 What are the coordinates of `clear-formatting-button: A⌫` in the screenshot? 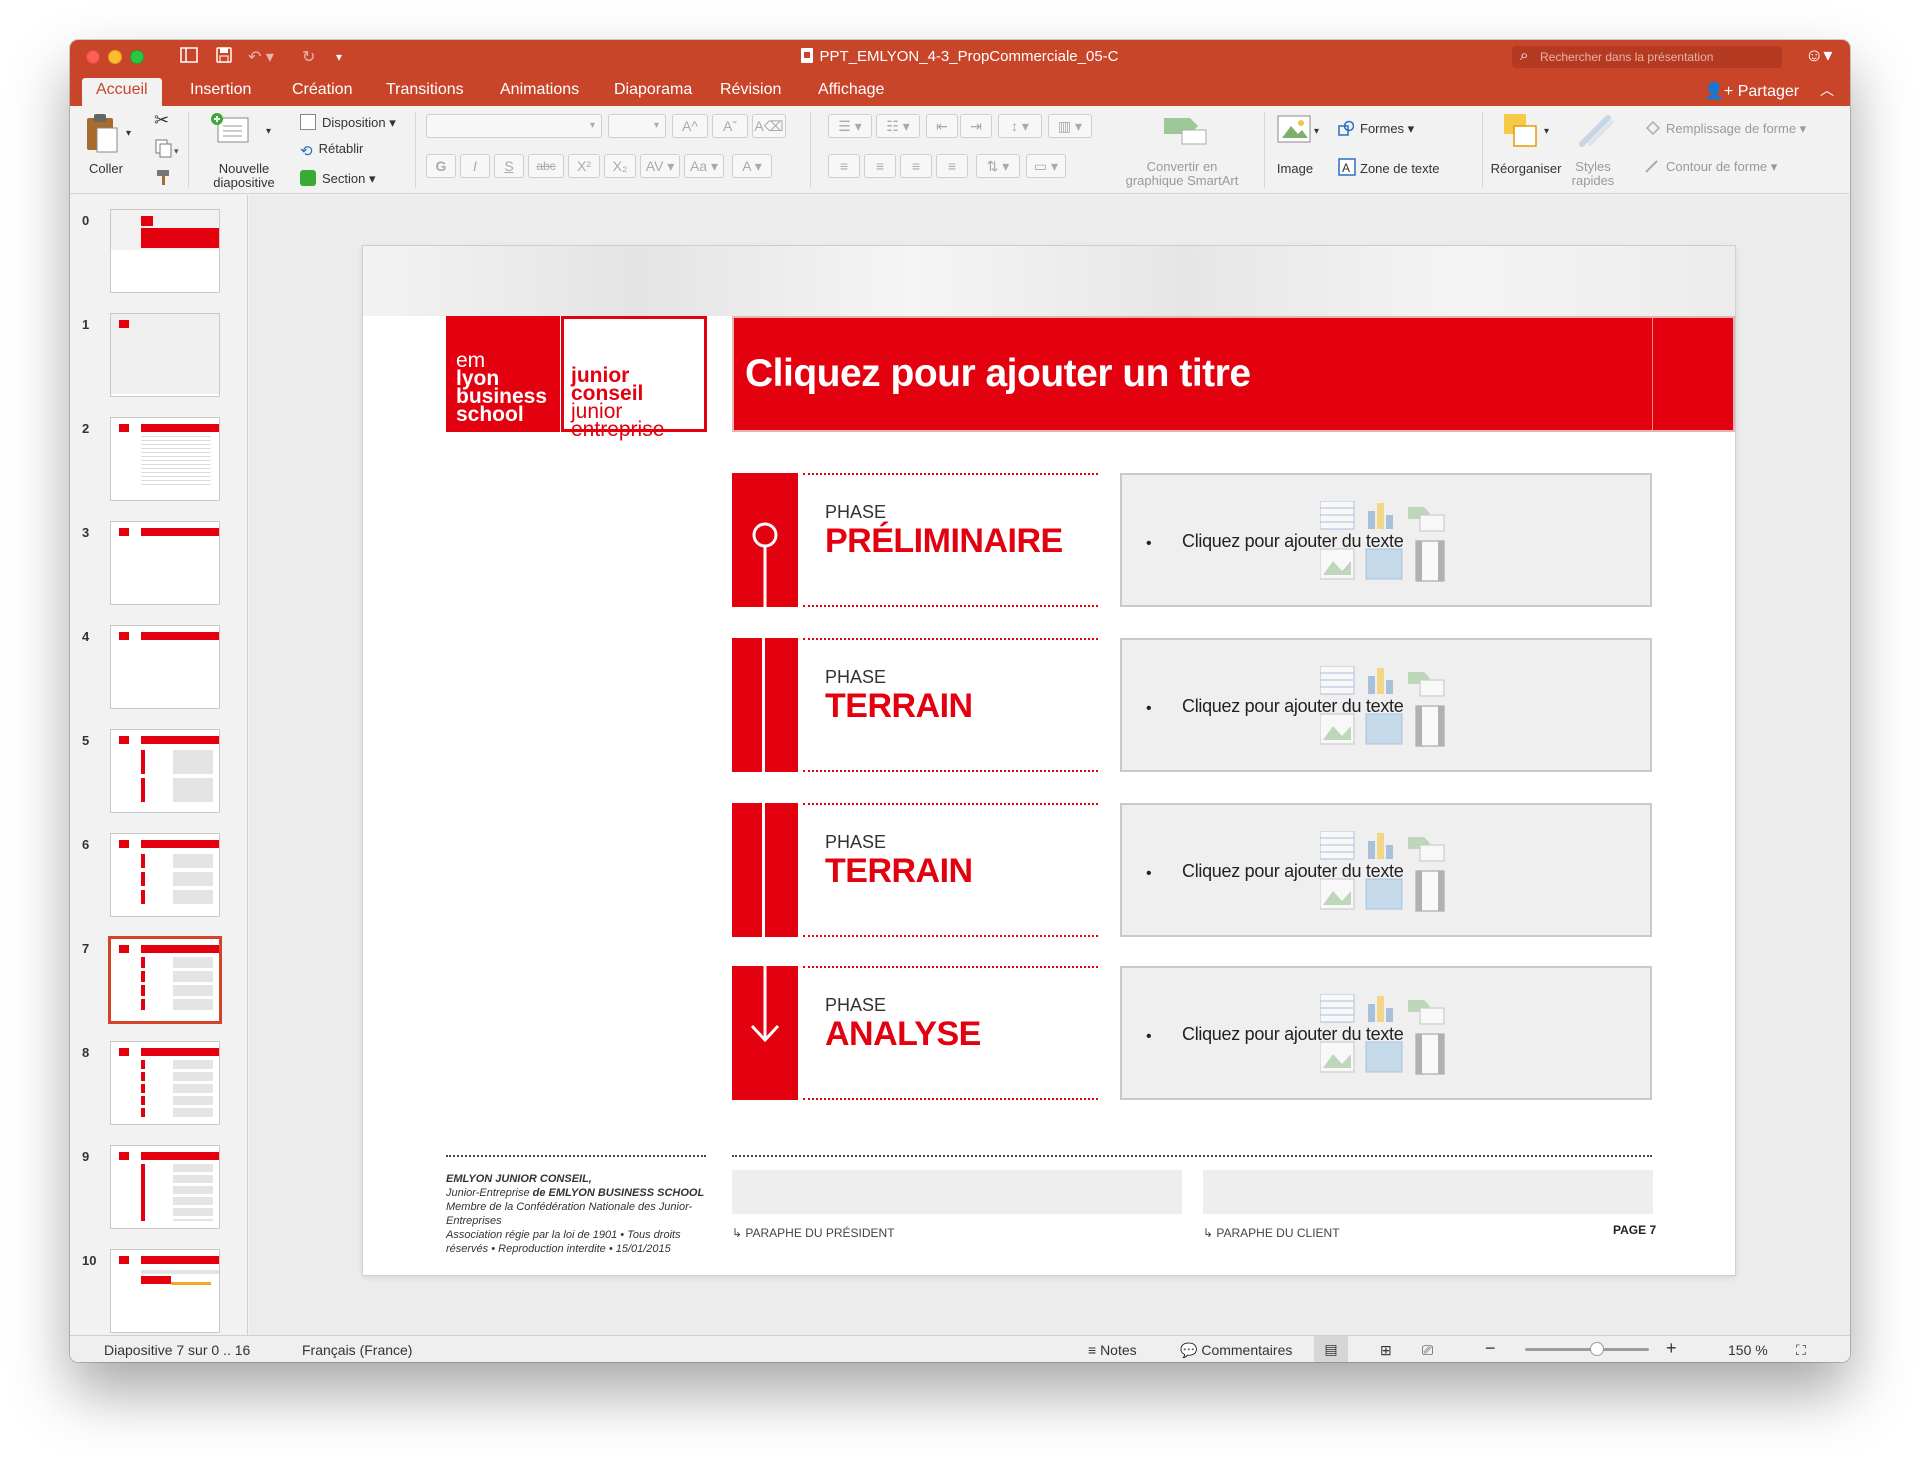 It's located at (769, 126).